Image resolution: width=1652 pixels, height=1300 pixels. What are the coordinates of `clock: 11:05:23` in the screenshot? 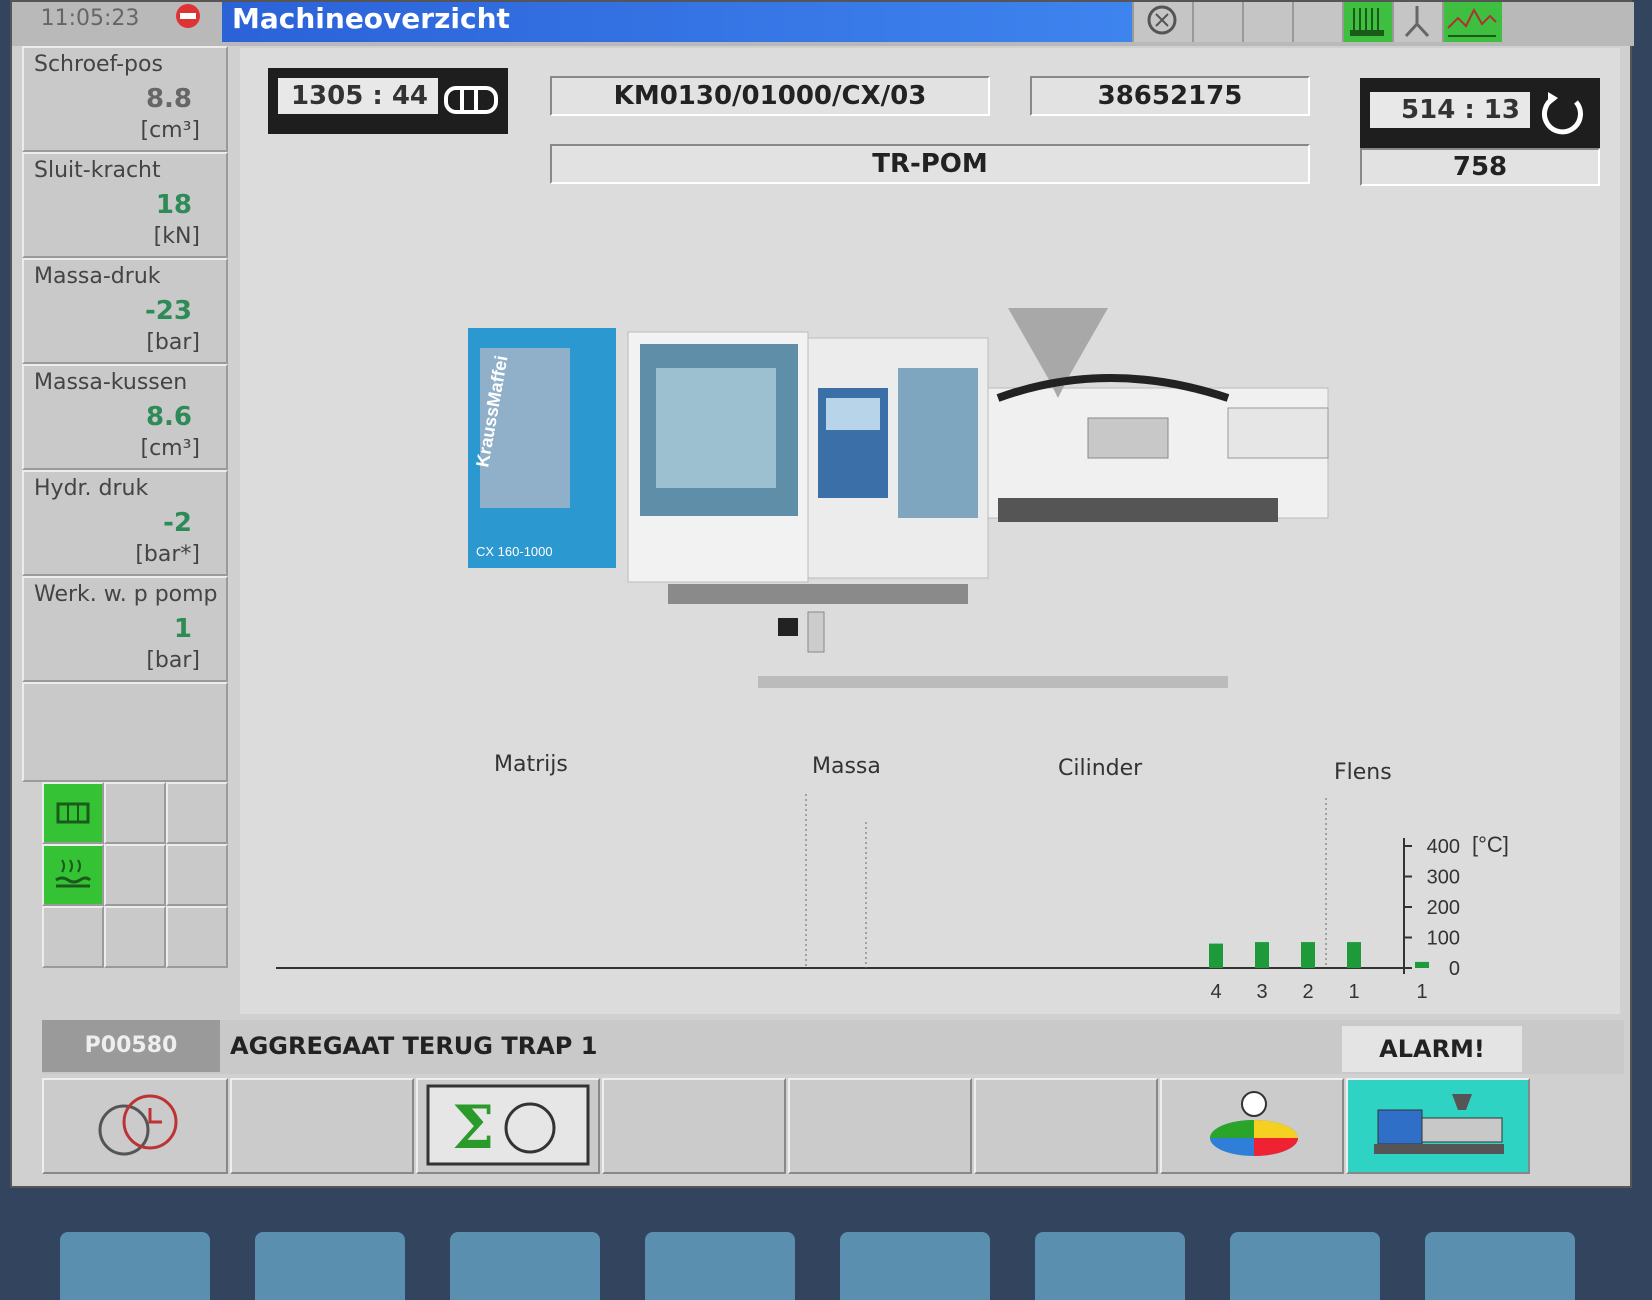 It's located at (90, 18).